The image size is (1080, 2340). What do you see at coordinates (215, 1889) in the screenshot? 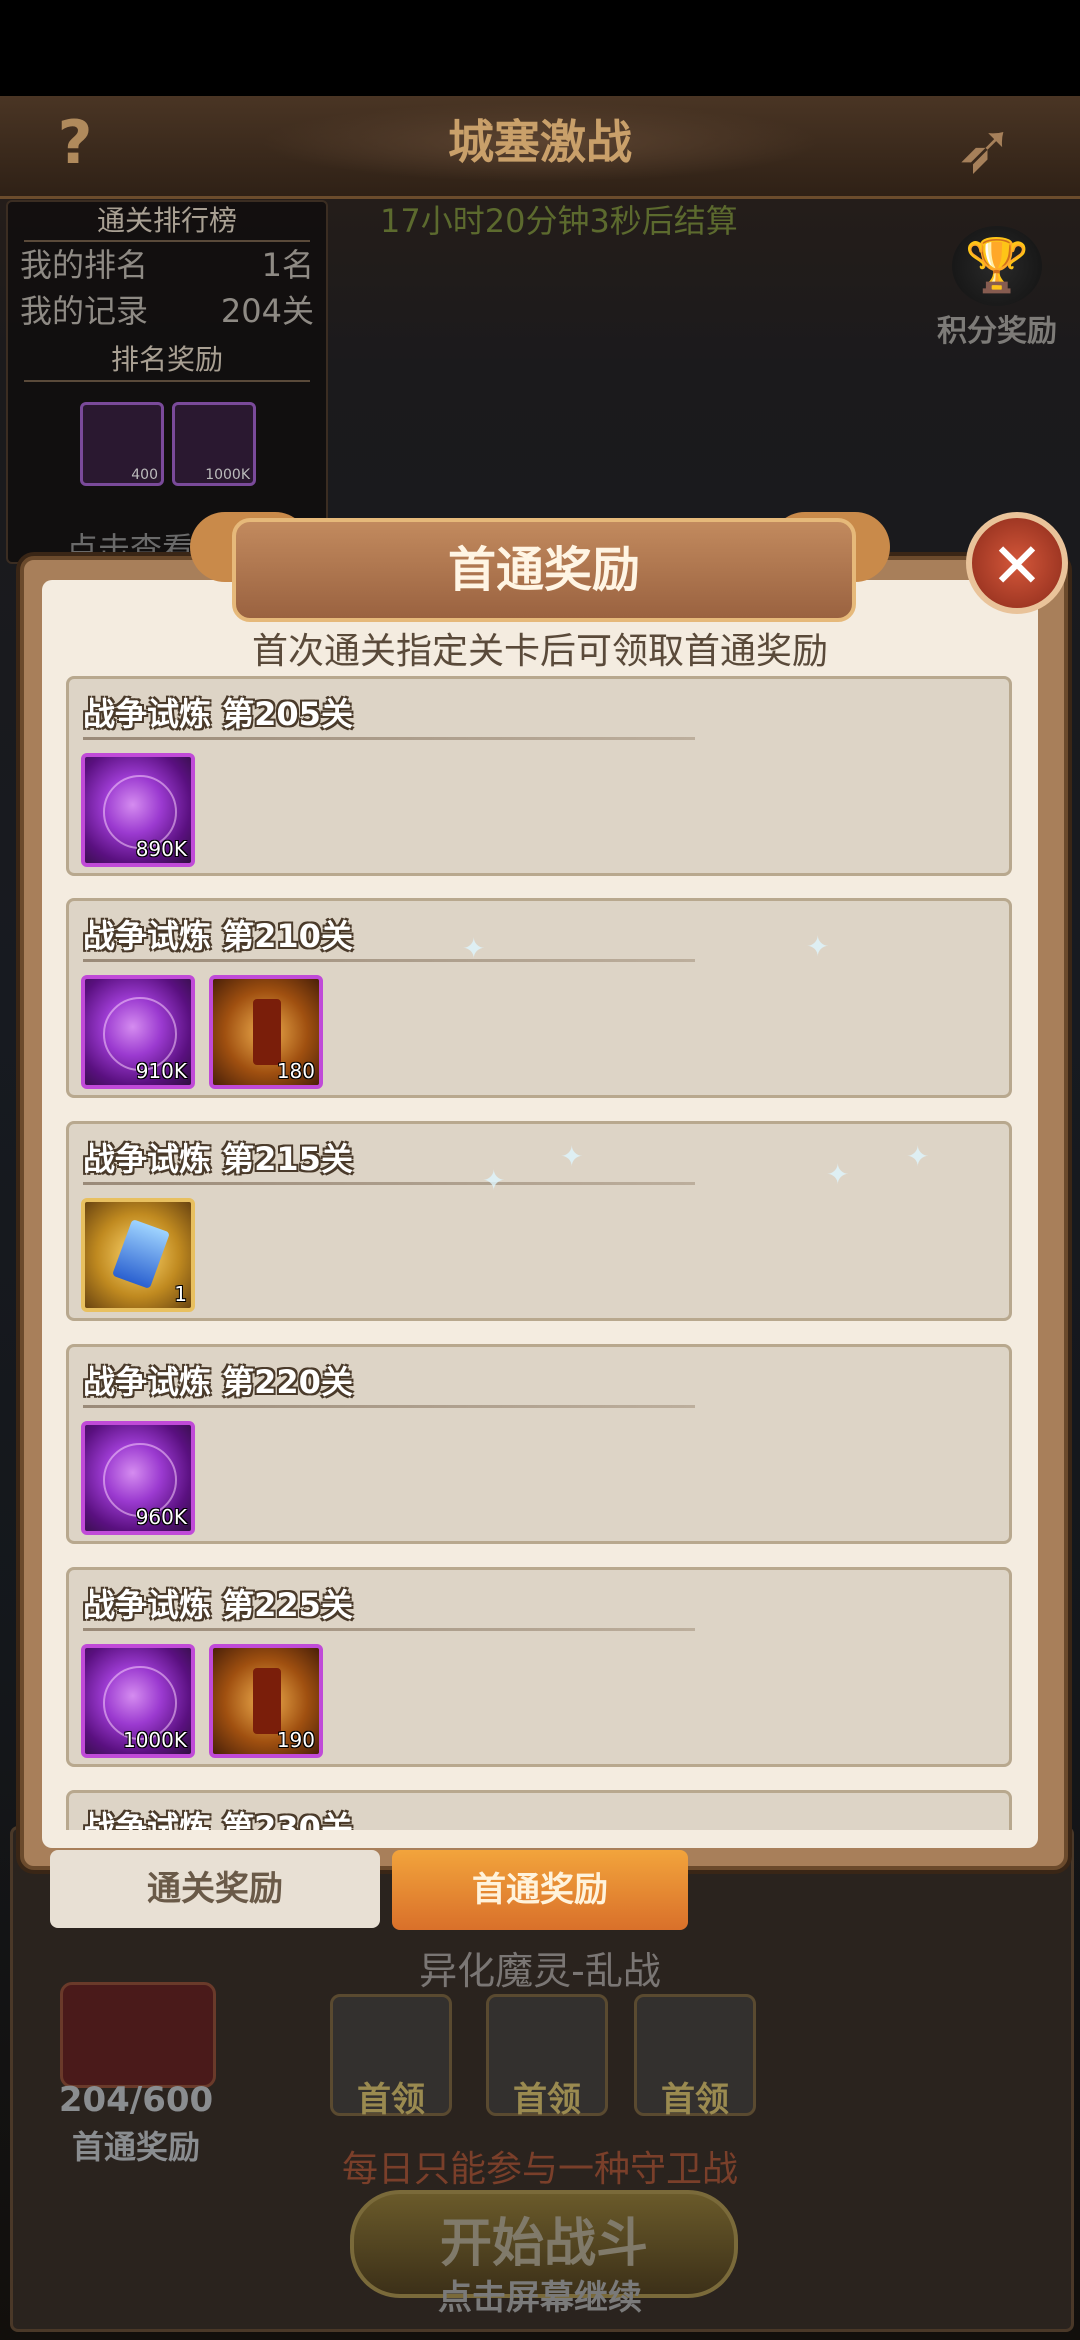
I see `tab-clear-reward: 通关奖励` at bounding box center [215, 1889].